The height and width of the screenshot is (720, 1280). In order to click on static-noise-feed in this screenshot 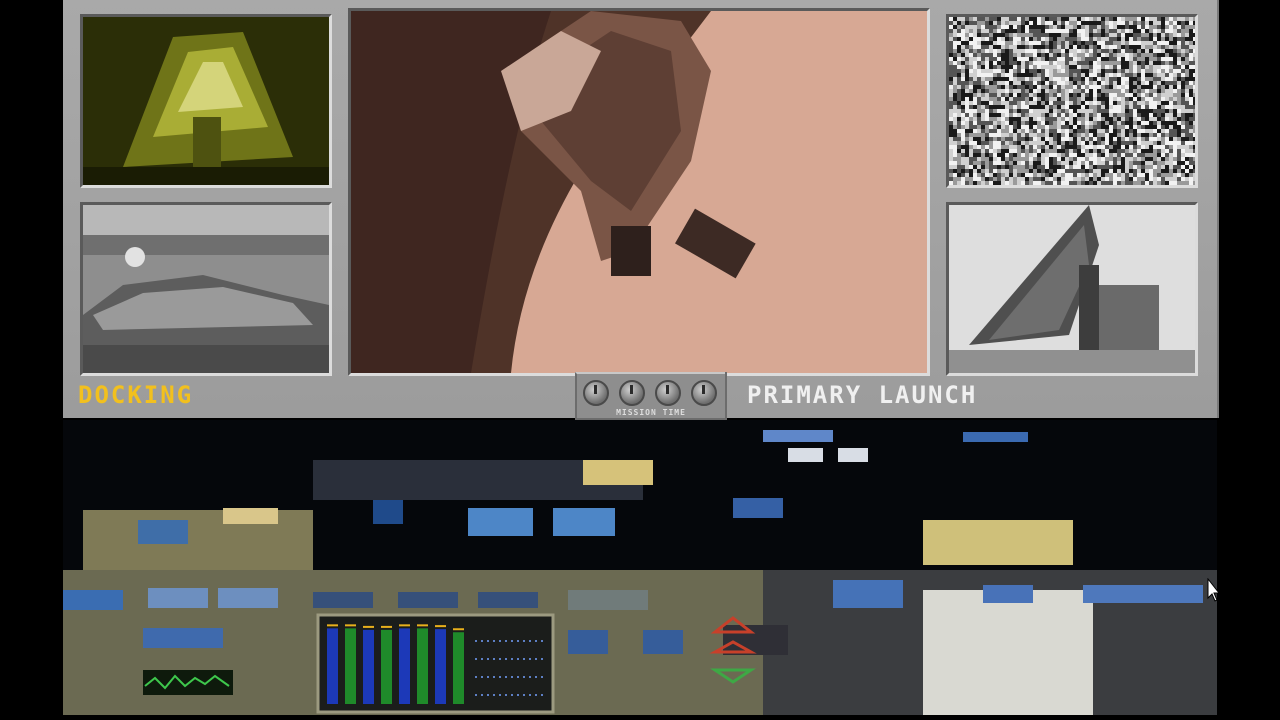, I will do `click(1072, 101)`.